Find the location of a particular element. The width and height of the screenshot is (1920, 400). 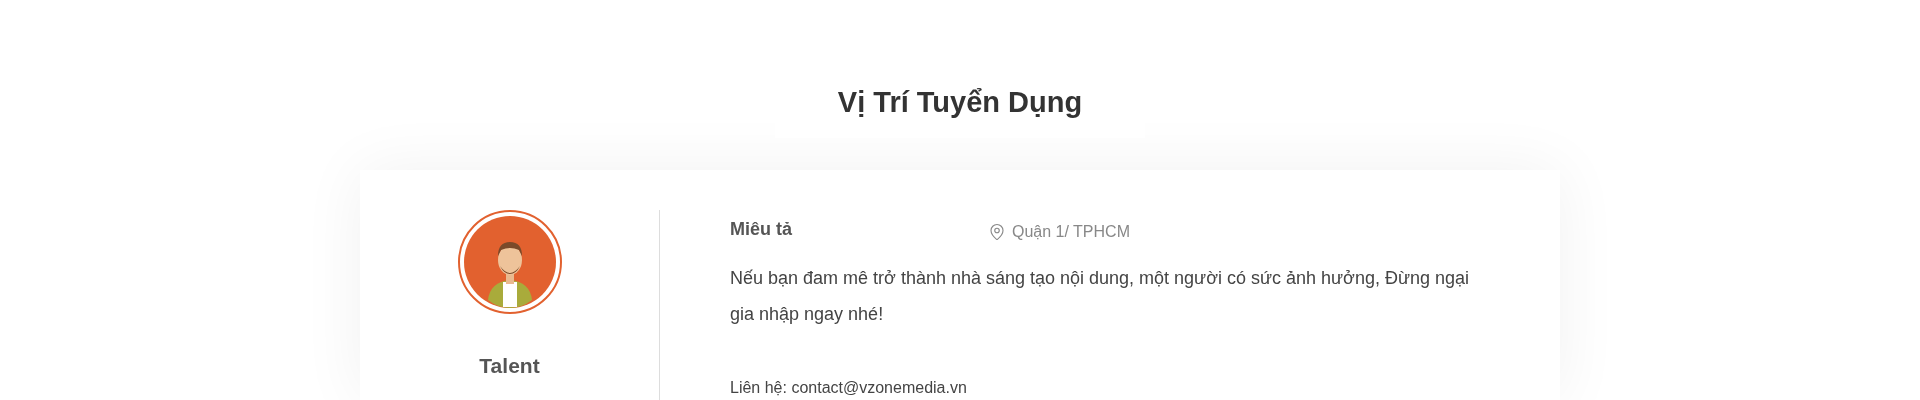

location-text: Quận 1/ TPHCM is located at coordinates (1071, 232).